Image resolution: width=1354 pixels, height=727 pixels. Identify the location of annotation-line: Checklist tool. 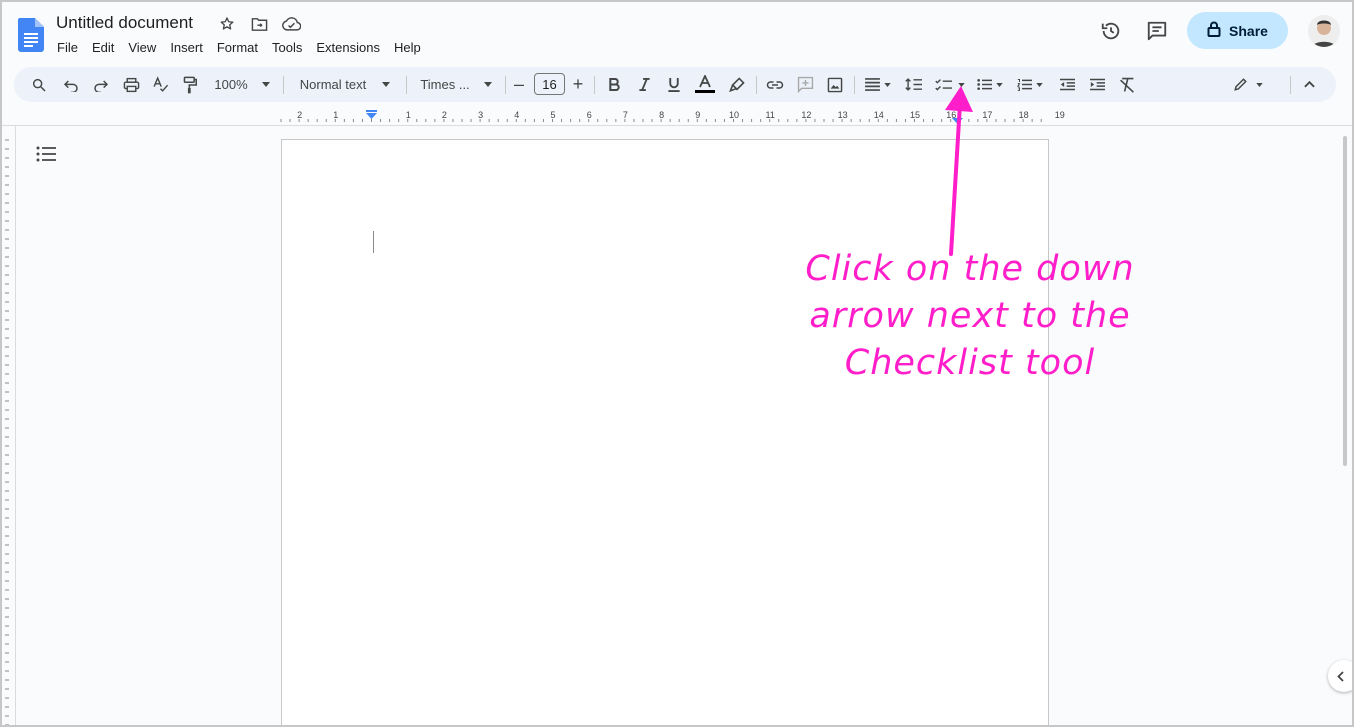
(970, 363).